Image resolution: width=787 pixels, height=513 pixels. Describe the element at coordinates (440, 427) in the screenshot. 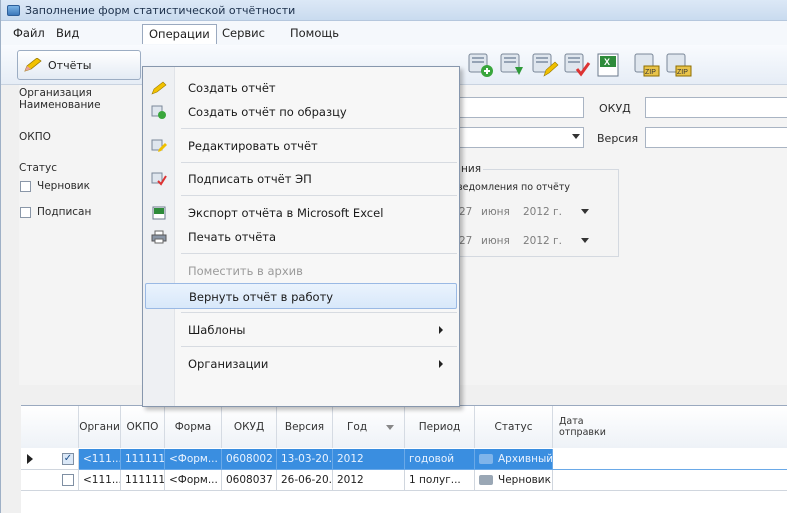

I see `col-header-period: Период` at that location.